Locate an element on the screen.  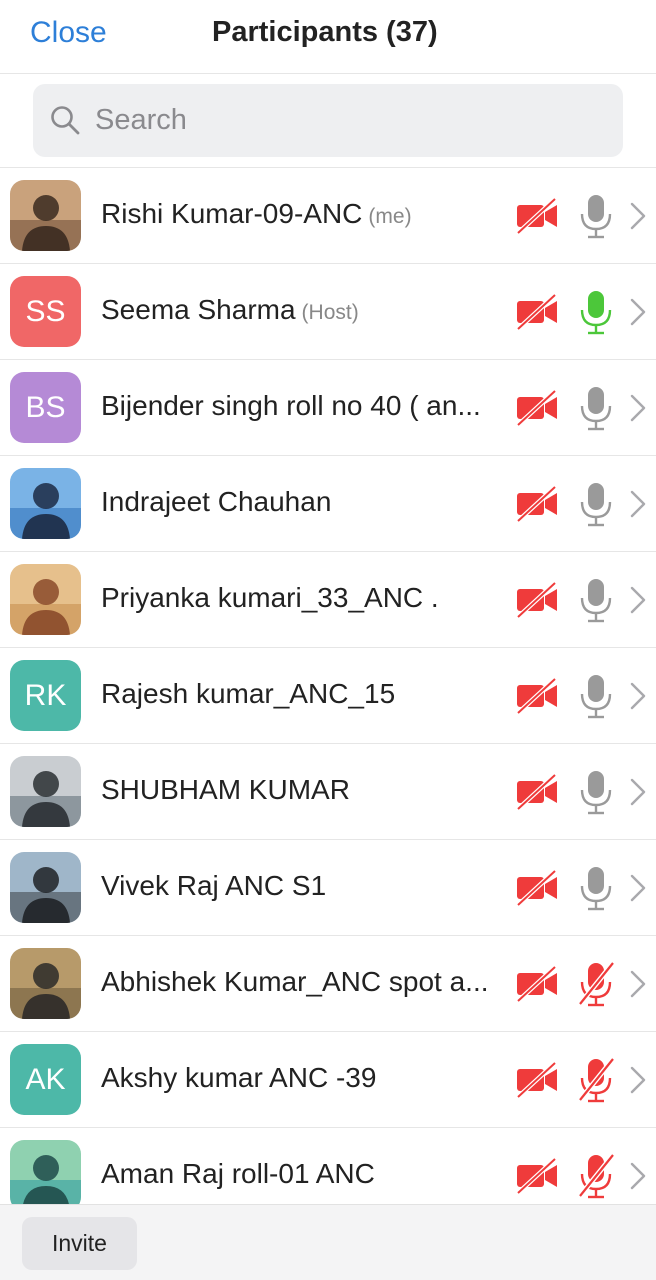
participant-name-text: Indrajeet Chauhan is located at coordinates (216, 501).